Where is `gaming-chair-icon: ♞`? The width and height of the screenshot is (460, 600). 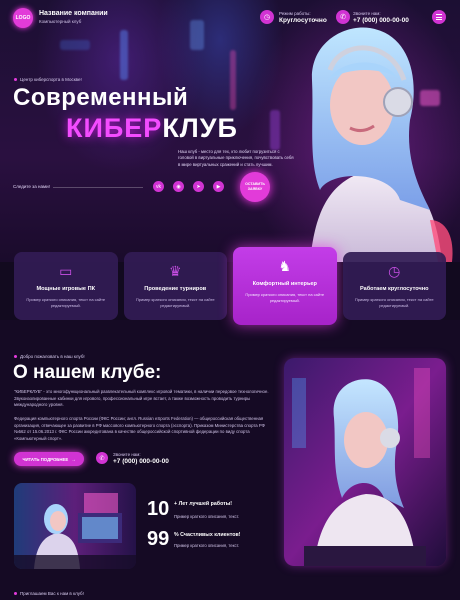 gaming-chair-icon: ♞ is located at coordinates (285, 266).